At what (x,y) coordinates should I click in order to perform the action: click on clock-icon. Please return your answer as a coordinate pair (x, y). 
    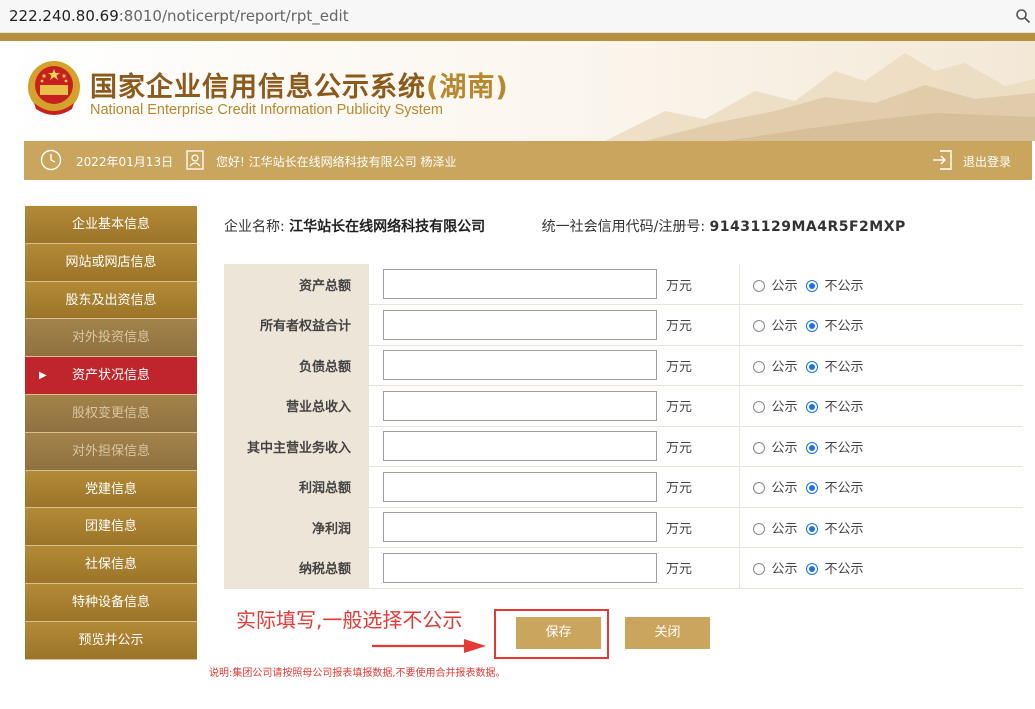
    Looking at the image, I should click on (51, 160).